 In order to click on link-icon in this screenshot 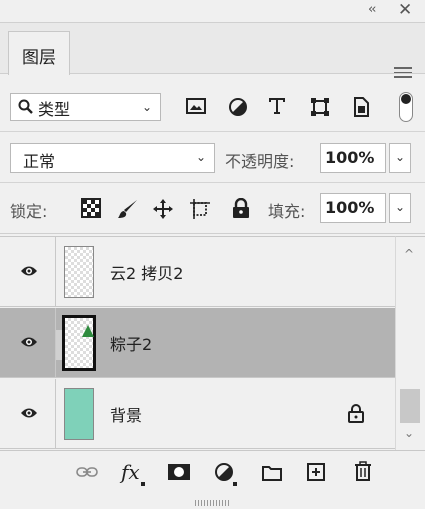, I will do `click(87, 472)`.